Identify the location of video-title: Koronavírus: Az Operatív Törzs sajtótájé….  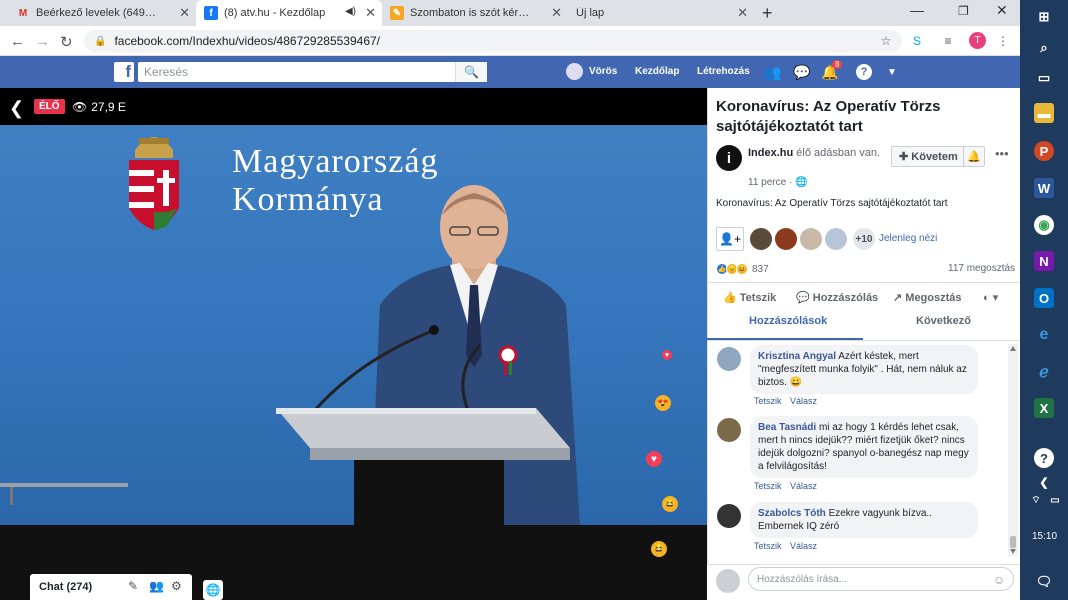
(828, 116).